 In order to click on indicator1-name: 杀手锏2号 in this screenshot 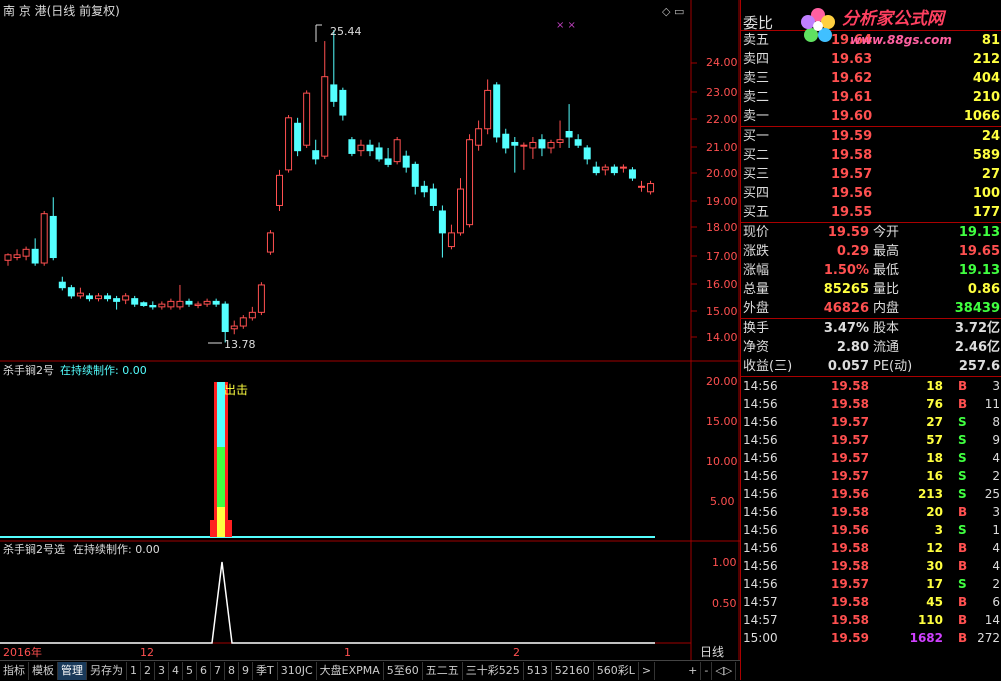, I will do `click(28, 370)`.